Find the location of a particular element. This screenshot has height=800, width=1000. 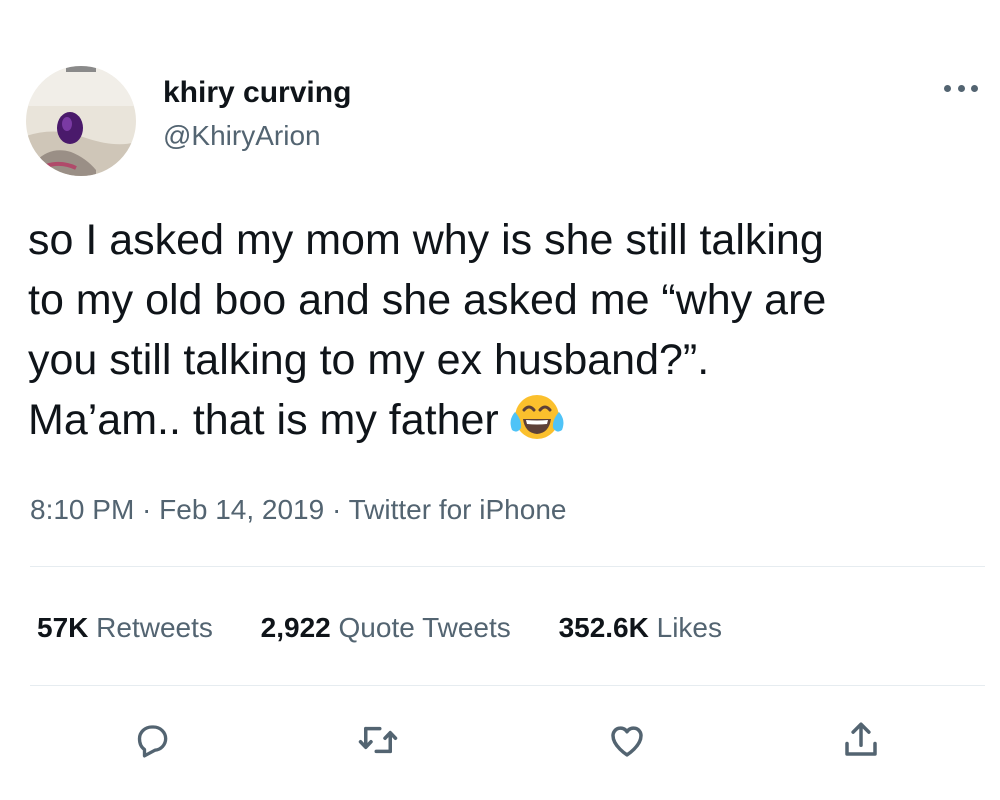

tweet-text-line: Ma’am.. that is my father is located at coordinates (263, 420).